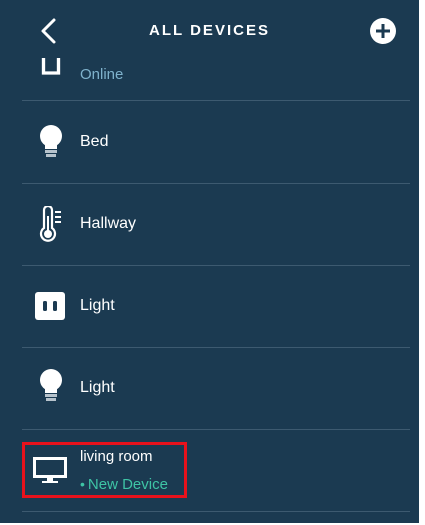 This screenshot has height=525, width=425. I want to click on device-row-hallway: Hallway, so click(216, 224).